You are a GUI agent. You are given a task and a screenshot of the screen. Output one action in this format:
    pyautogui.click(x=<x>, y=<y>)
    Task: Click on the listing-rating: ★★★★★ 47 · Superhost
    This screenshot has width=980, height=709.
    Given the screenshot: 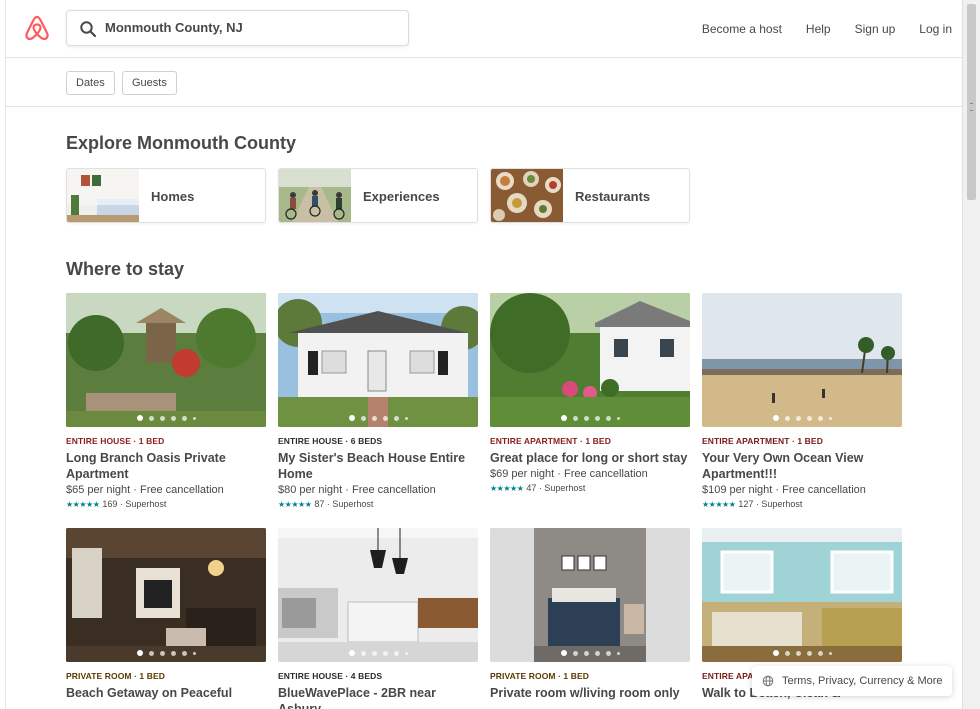 What is the action you would take?
    pyautogui.click(x=590, y=488)
    